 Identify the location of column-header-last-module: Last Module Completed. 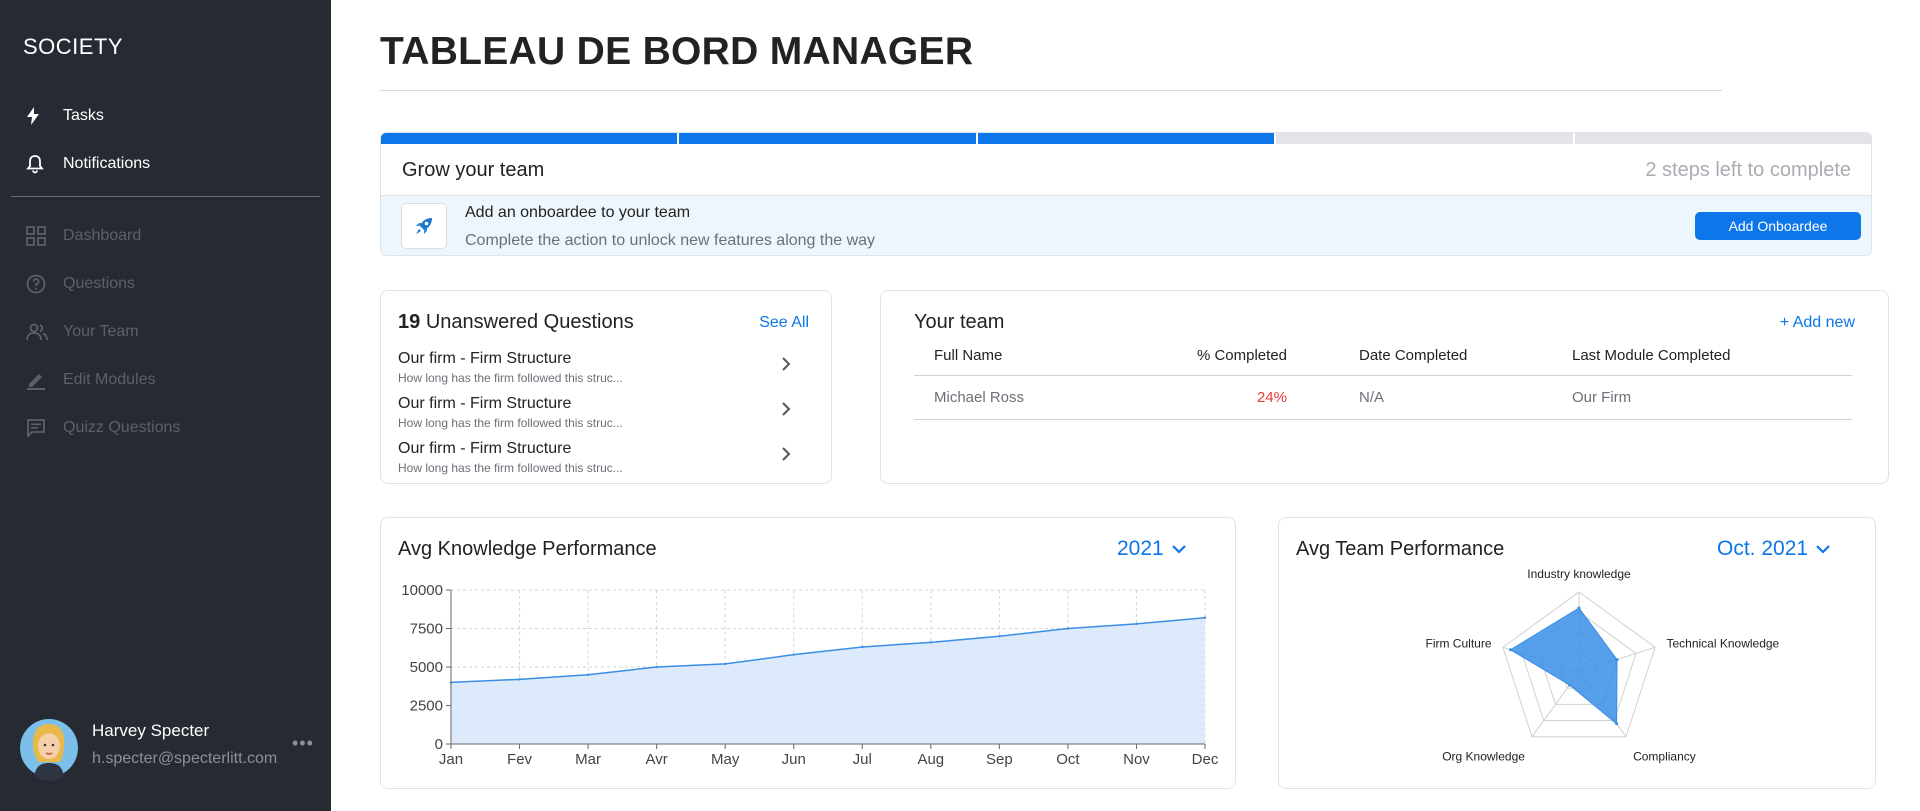
(1651, 355).